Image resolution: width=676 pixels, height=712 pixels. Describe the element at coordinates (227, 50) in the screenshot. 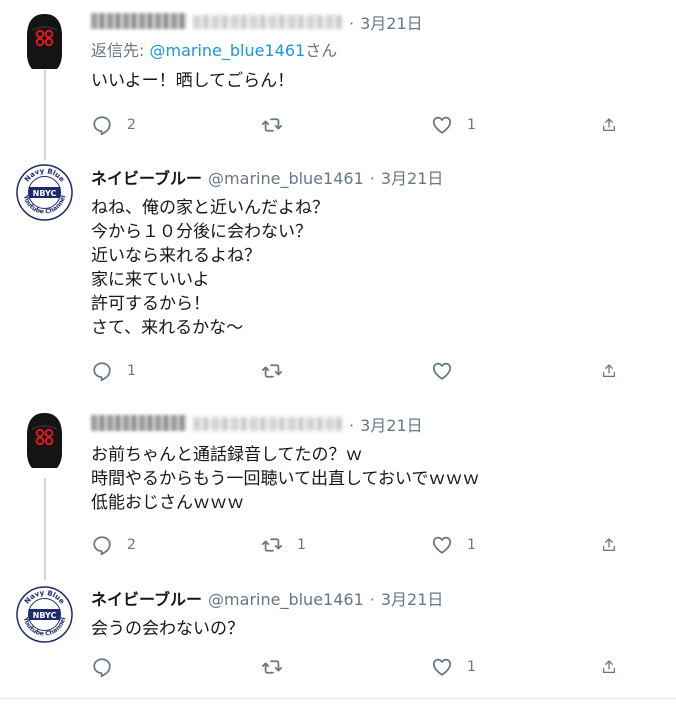

I see `mention-link: @marine_blue1461` at that location.